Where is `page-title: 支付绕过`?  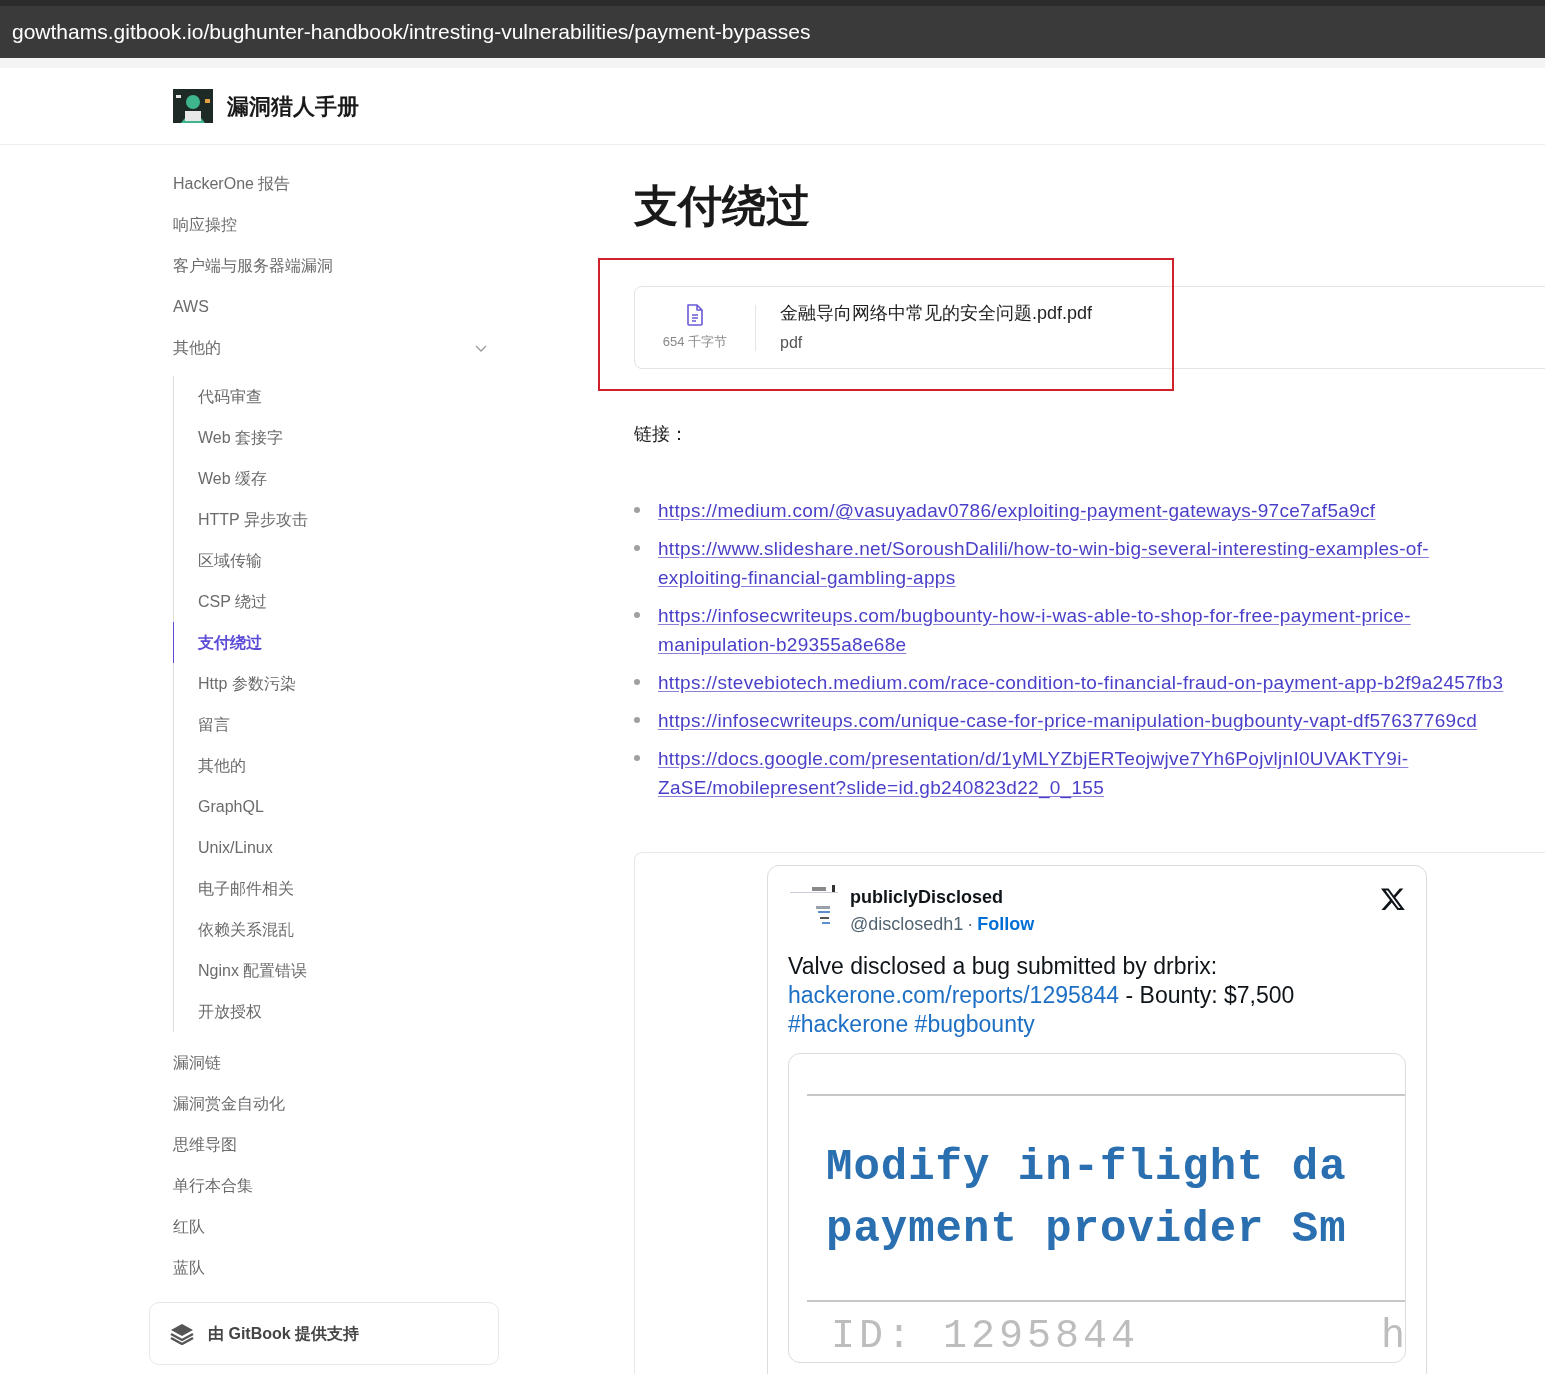
page-title: 支付绕过 is located at coordinates (722, 206).